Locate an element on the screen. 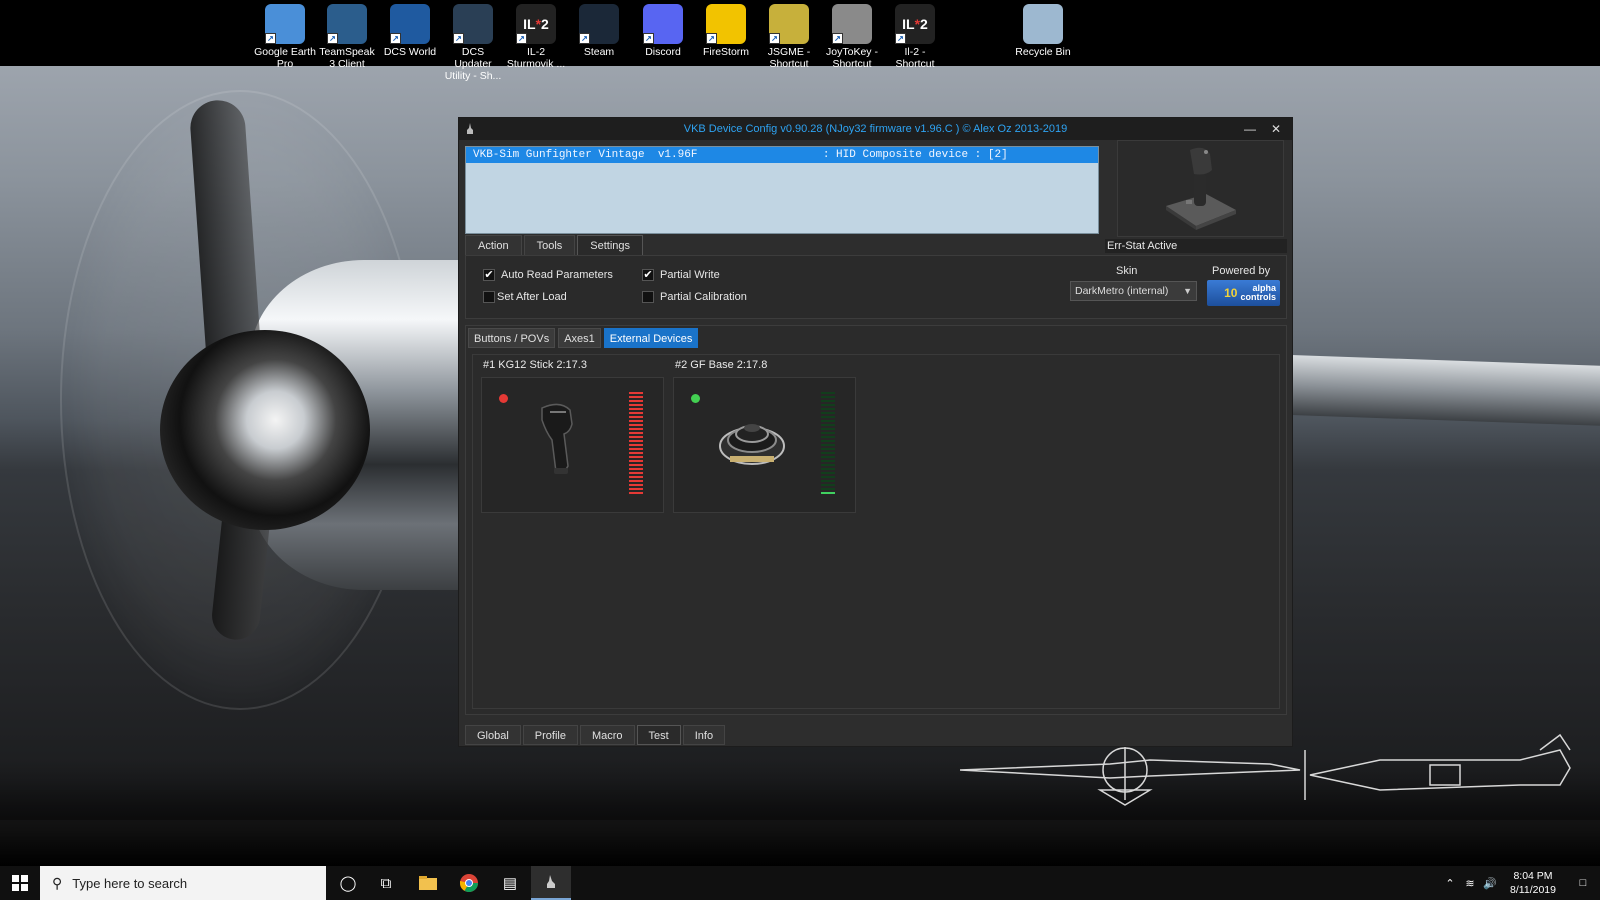  desktop-icon: ↗ DCS World is located at coordinates (410, 31).